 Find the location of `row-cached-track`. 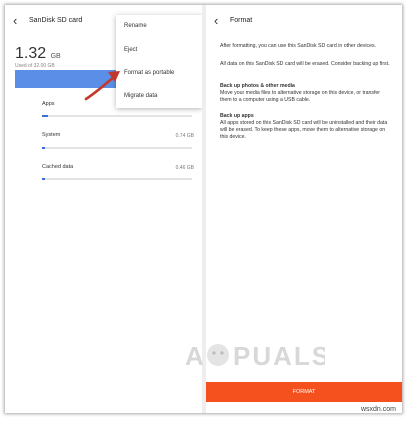

row-cached-track is located at coordinates (117, 179).